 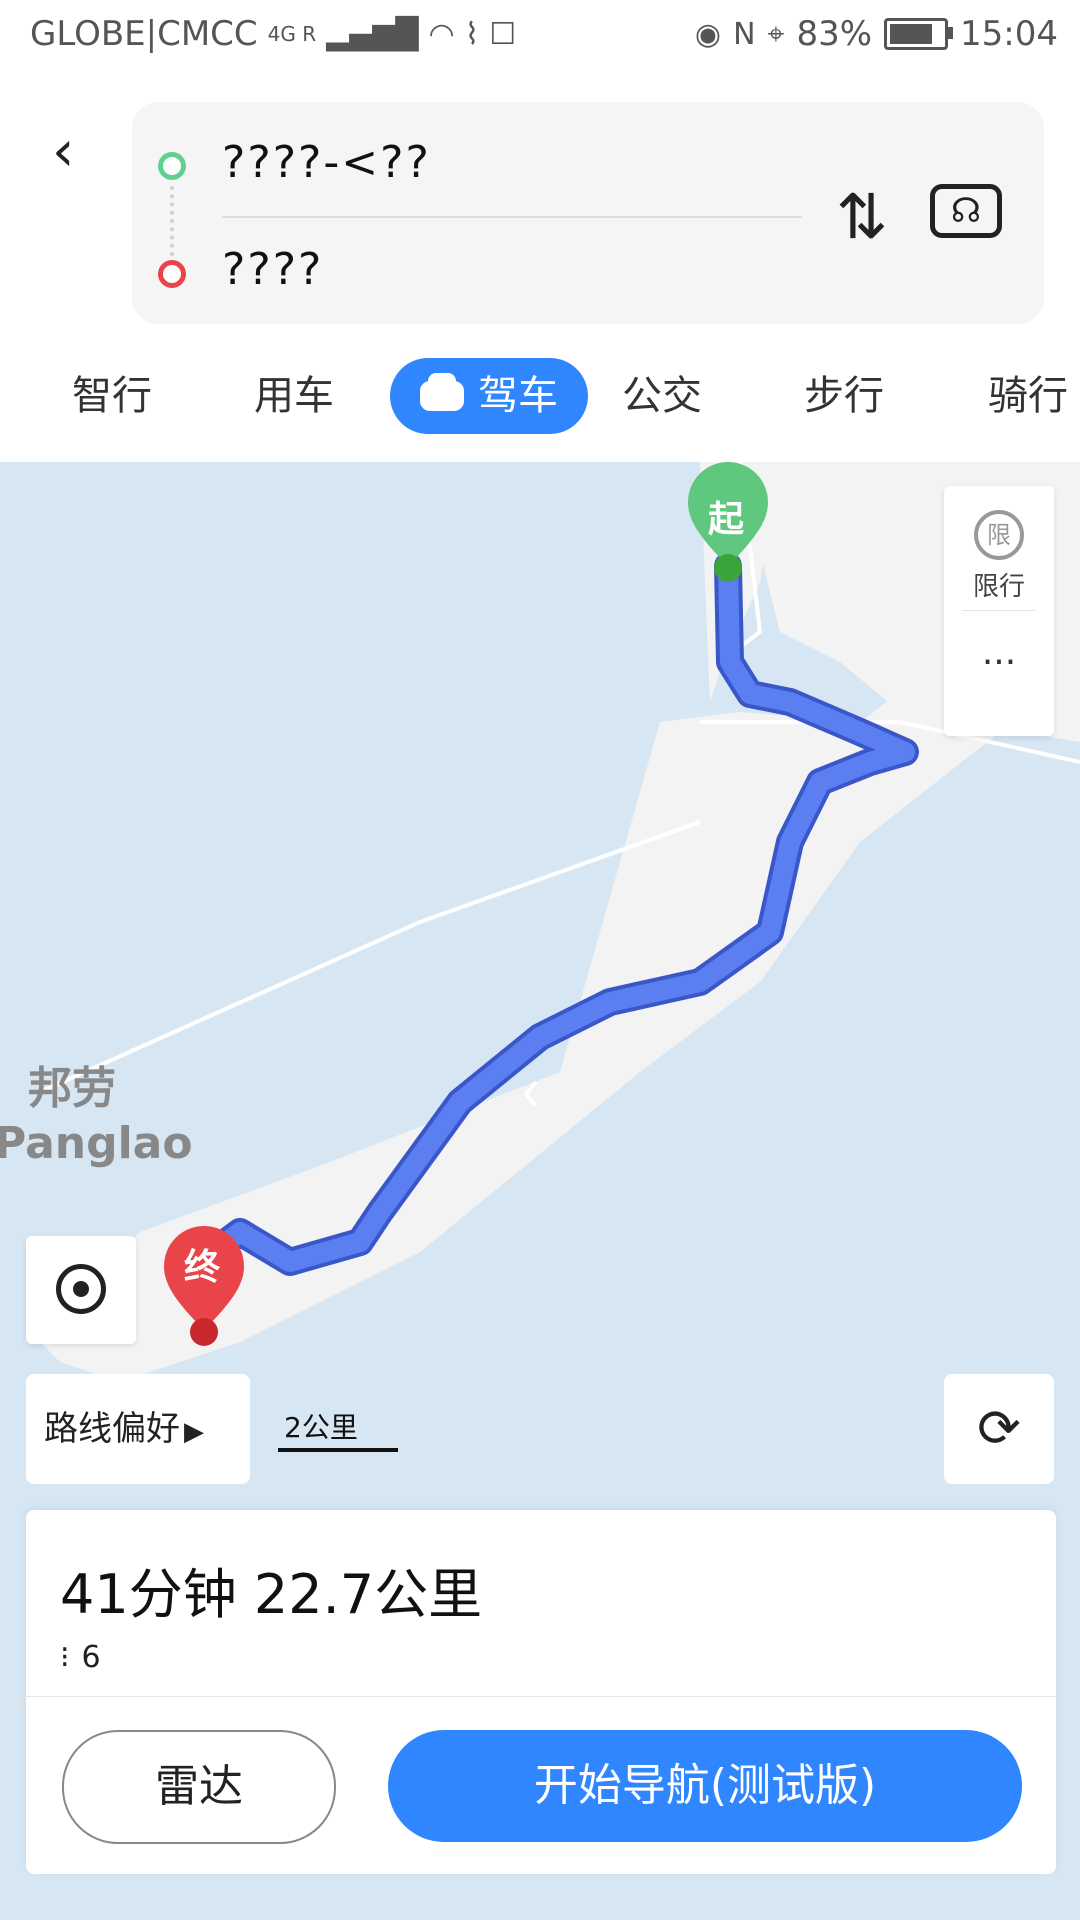 What do you see at coordinates (535, 1696) in the screenshot?
I see `summary-divider` at bounding box center [535, 1696].